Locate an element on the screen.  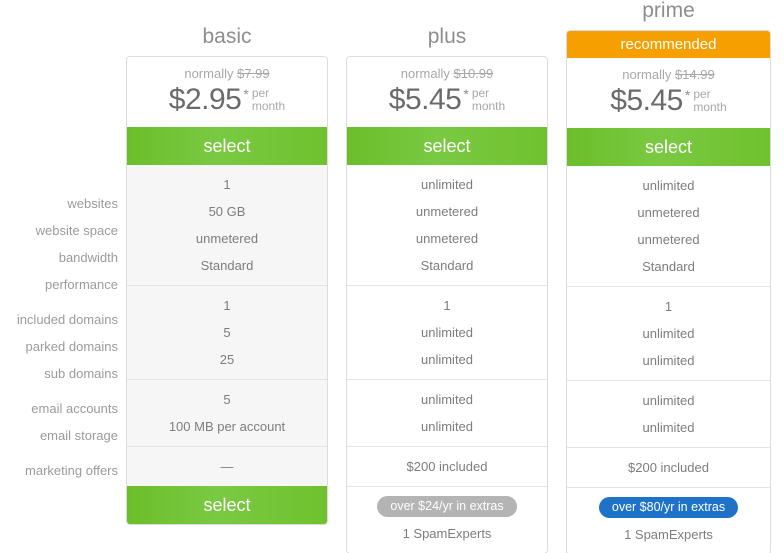
value-sub-domains-basic: 25 is located at coordinates (227, 359).